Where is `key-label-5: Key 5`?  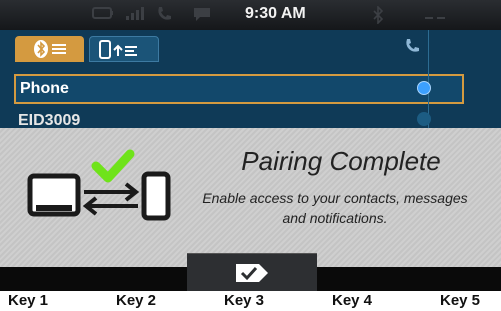
key-label-5: Key 5 is located at coordinates (460, 300).